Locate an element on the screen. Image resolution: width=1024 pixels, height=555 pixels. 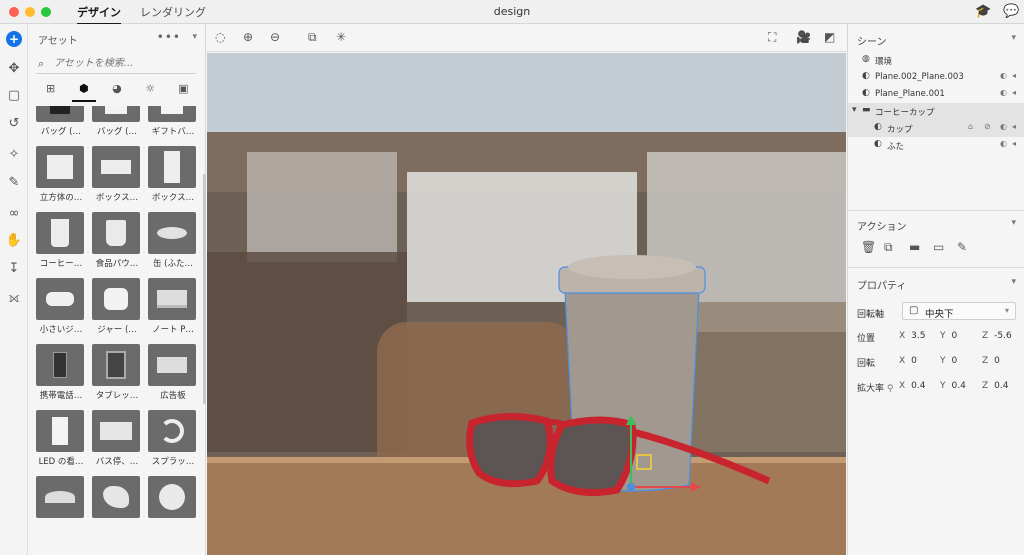
arrow-down-icon: ↧ is located at coordinates (14, 268).